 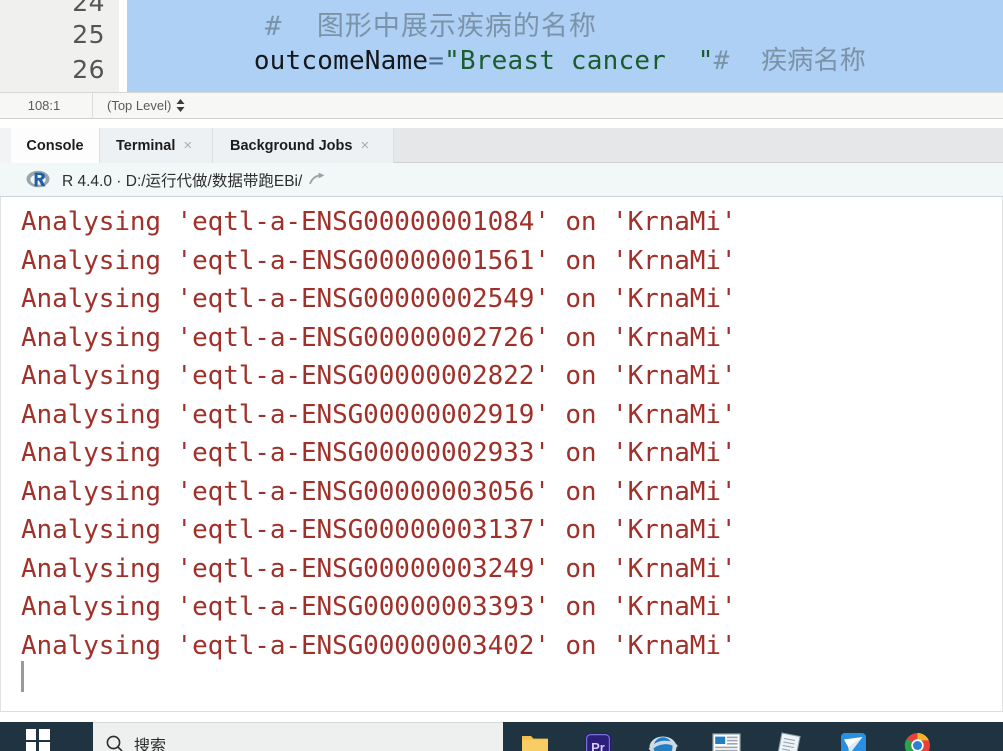 I want to click on tabbar-leading-spacer, so click(x=5, y=145).